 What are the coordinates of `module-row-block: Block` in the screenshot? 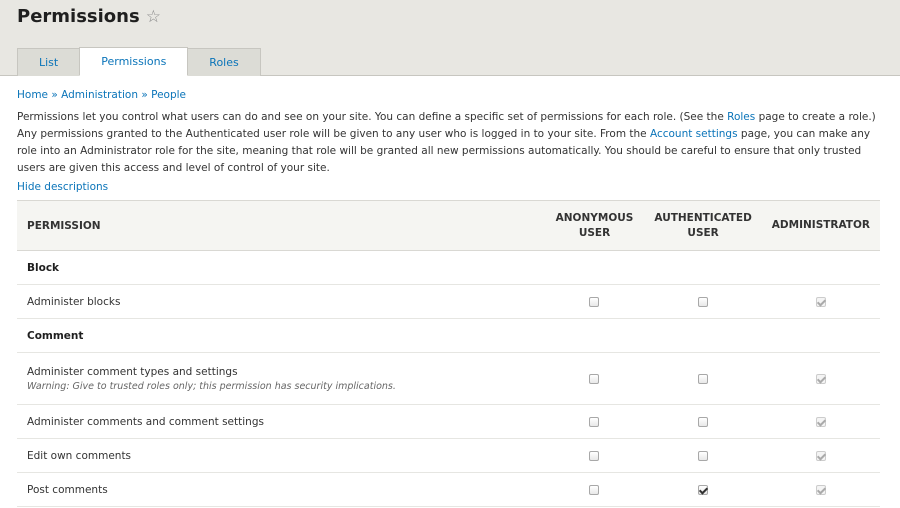 It's located at (448, 267).